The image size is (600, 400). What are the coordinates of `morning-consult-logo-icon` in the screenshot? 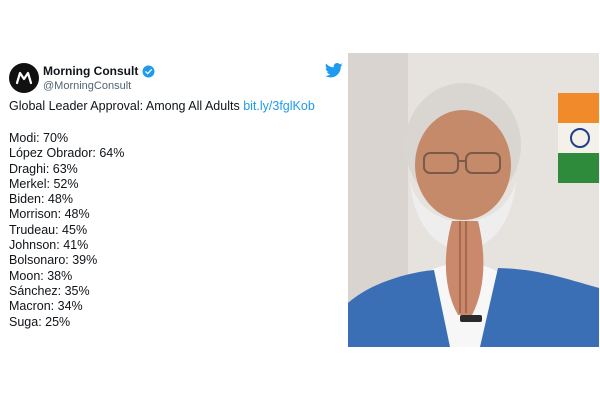 It's located at (24, 78).